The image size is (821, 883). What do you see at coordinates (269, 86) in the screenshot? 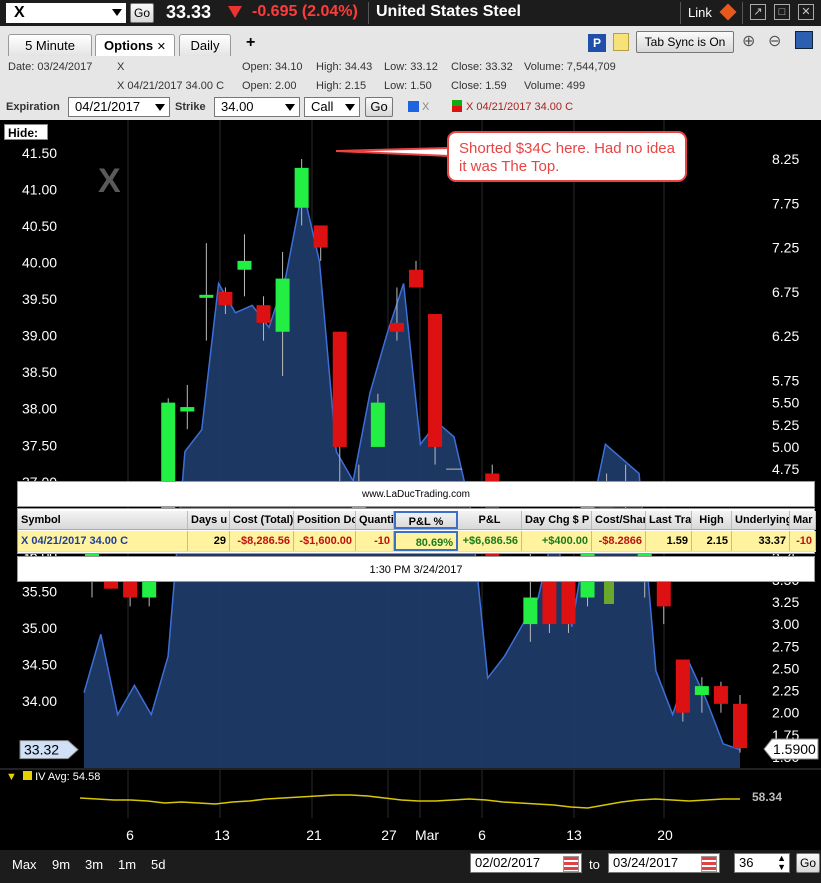
I see `option-open: Open: 2.00` at bounding box center [269, 86].